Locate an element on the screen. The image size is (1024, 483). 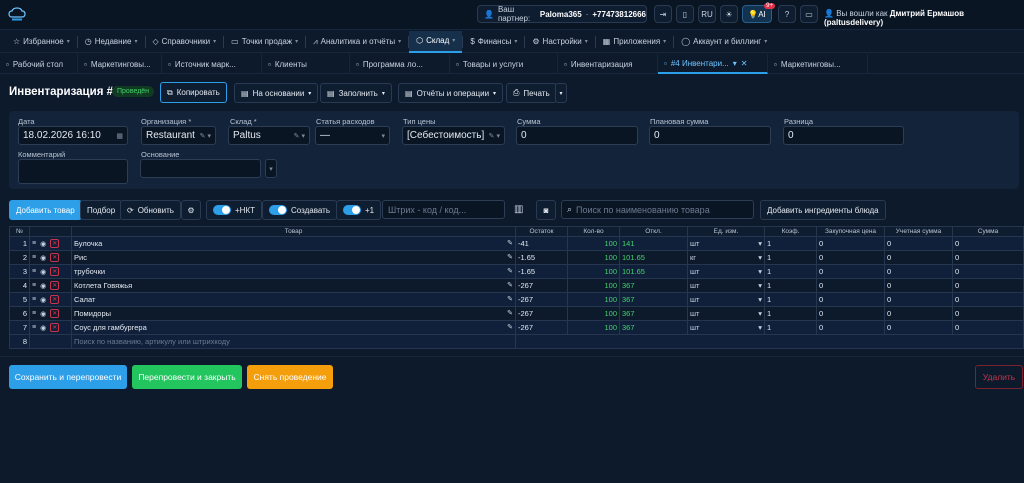
repost-close-button: Перепровести и закрыть is located at coordinates (187, 377).